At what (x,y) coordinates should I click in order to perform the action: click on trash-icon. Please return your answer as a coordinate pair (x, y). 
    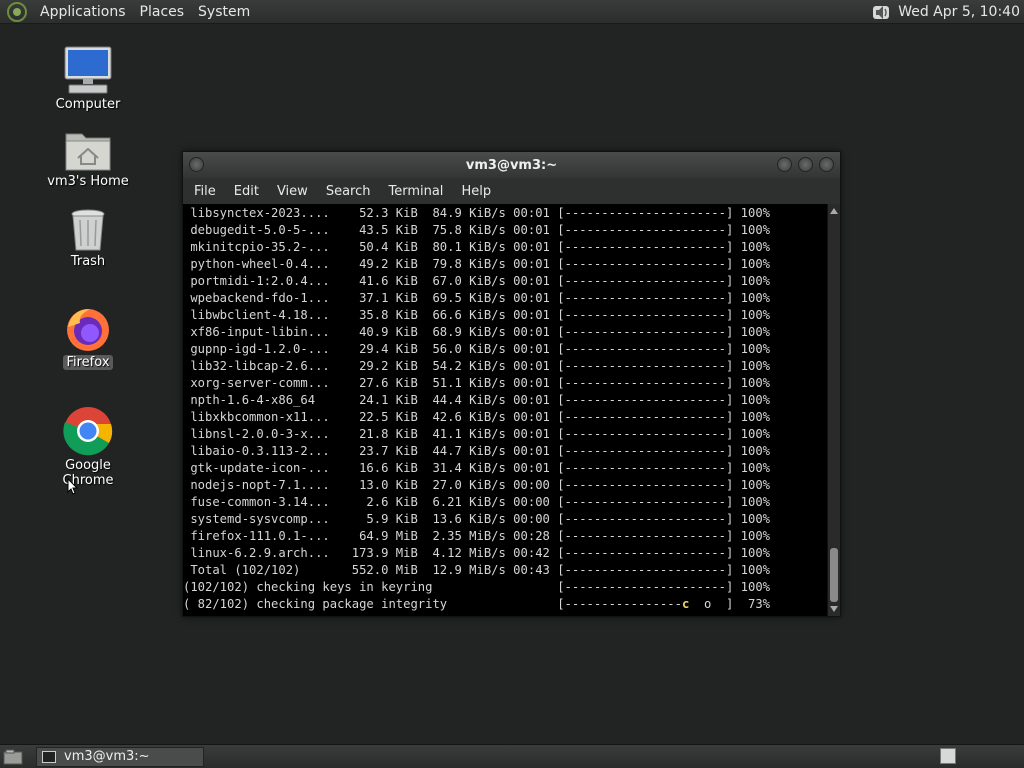
    Looking at the image, I should click on (88, 230).